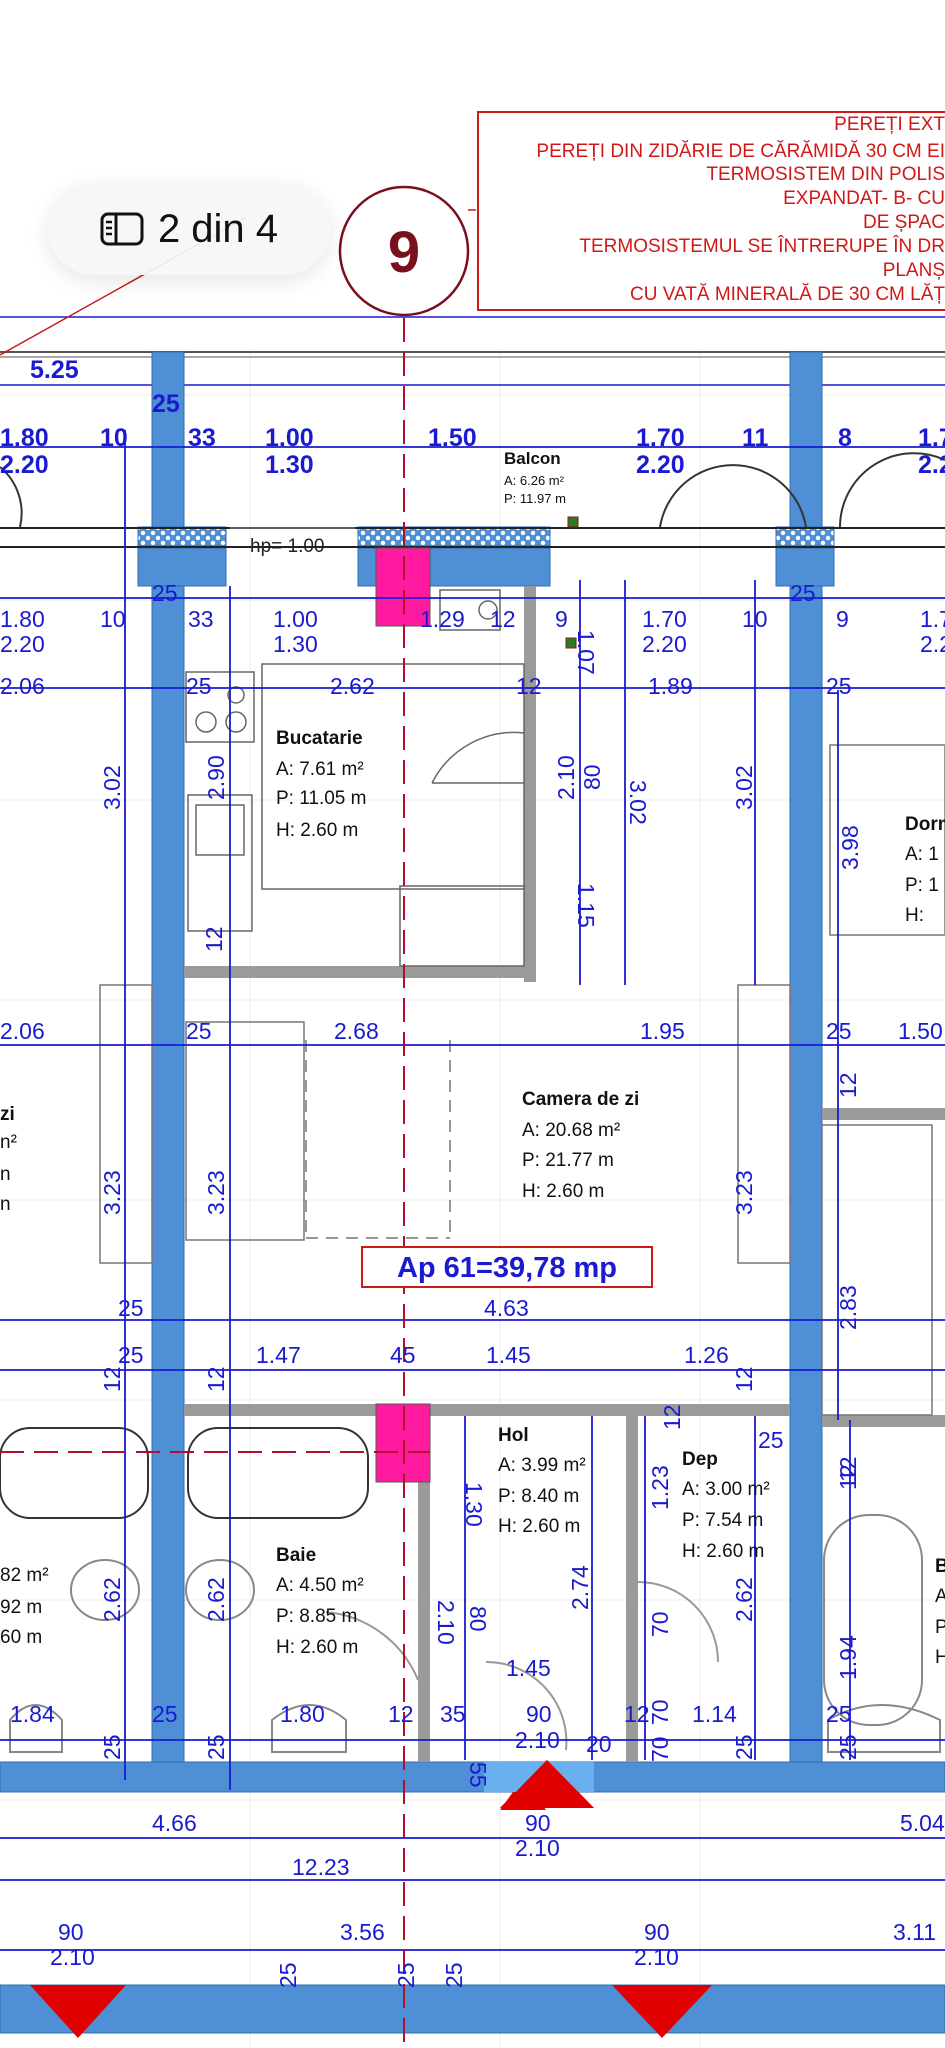 This screenshot has height=2048, width=945. Describe the element at coordinates (289, 465) in the screenshot. I see `dimension-label: 1.30` at that location.